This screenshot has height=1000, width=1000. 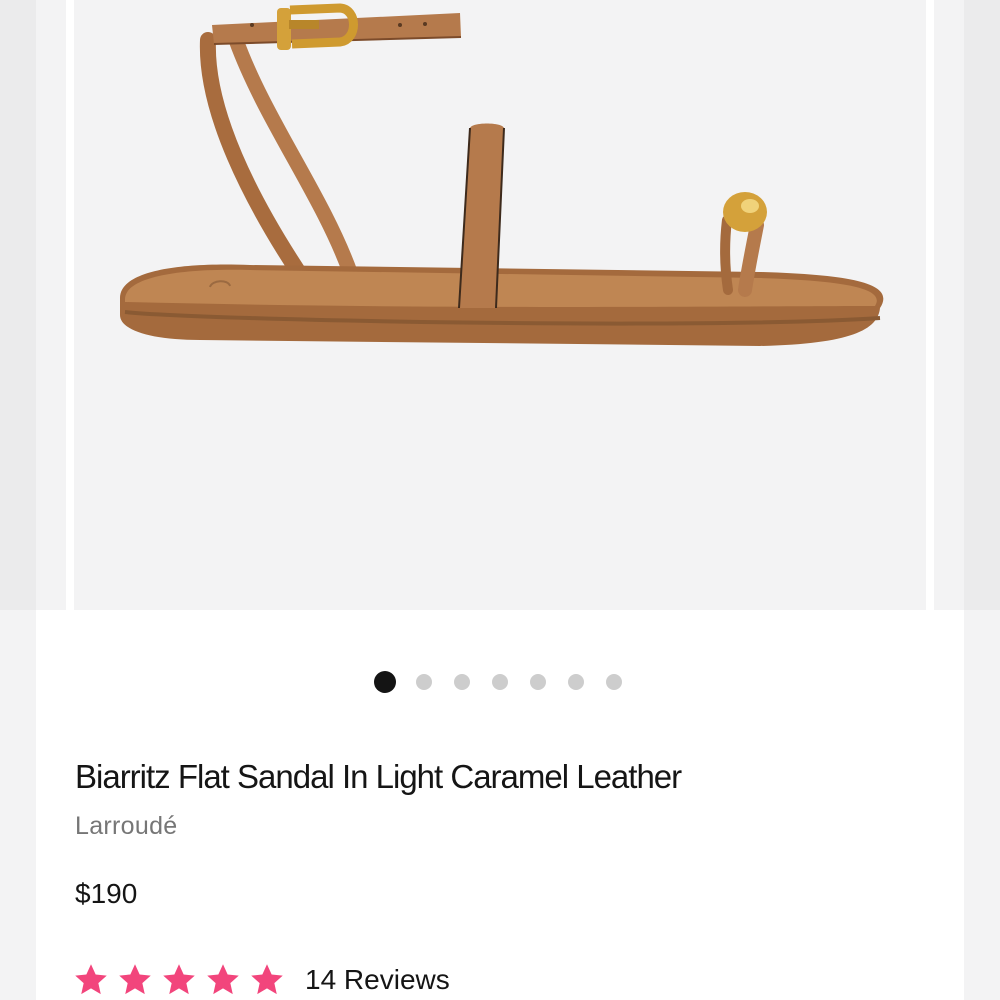 What do you see at coordinates (509, 682) in the screenshot?
I see `carousel-pagination` at bounding box center [509, 682].